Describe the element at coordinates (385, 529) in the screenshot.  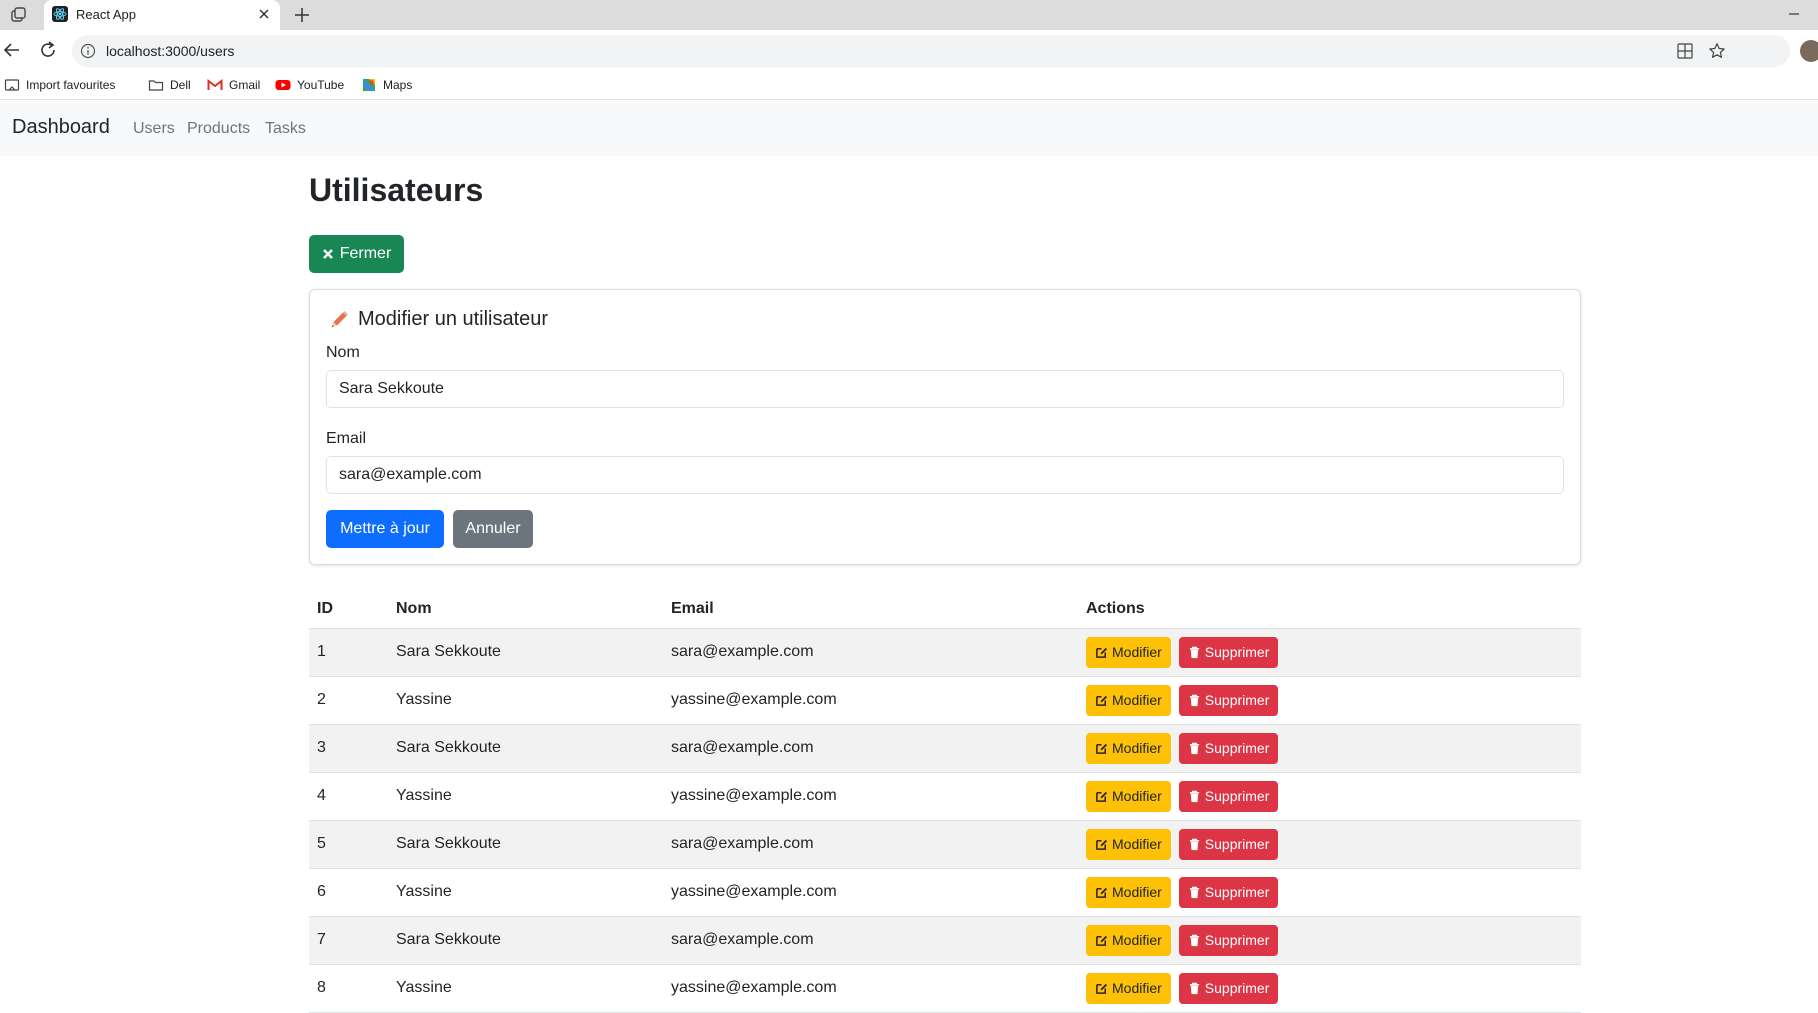
I see `update-button: Mettre à jour` at that location.